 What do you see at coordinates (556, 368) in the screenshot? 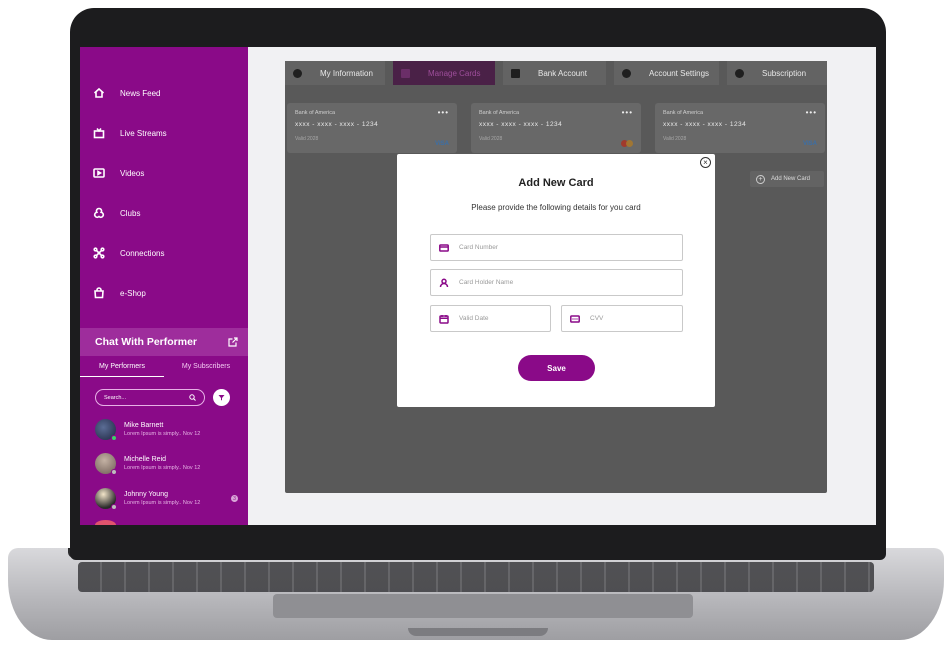
I see `save-button: Save` at bounding box center [556, 368].